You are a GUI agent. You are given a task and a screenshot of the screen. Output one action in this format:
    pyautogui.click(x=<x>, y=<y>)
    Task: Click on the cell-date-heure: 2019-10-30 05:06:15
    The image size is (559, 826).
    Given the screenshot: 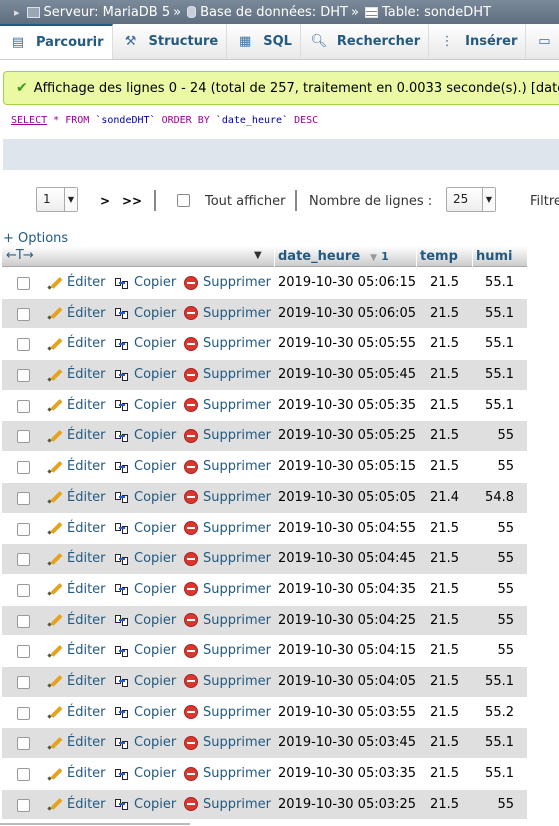 What is the action you would take?
    pyautogui.click(x=347, y=282)
    